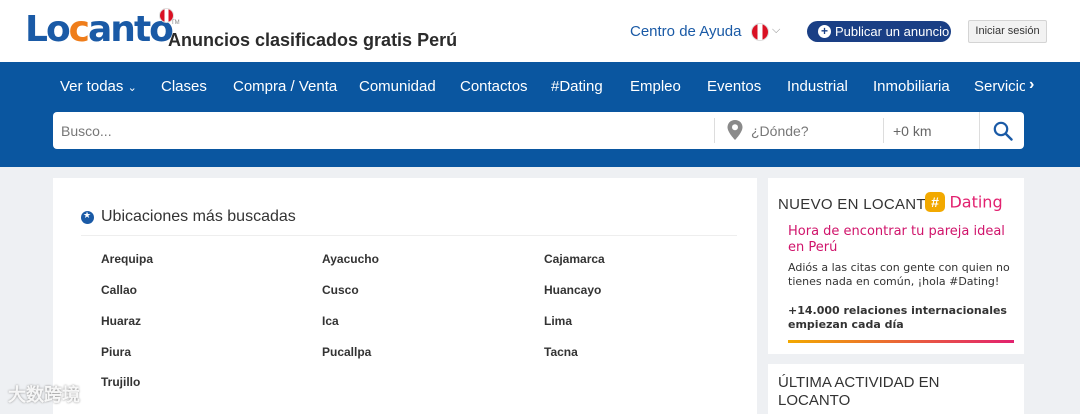 The image size is (1080, 414). I want to click on dating-logo: # Dating, so click(964, 202).